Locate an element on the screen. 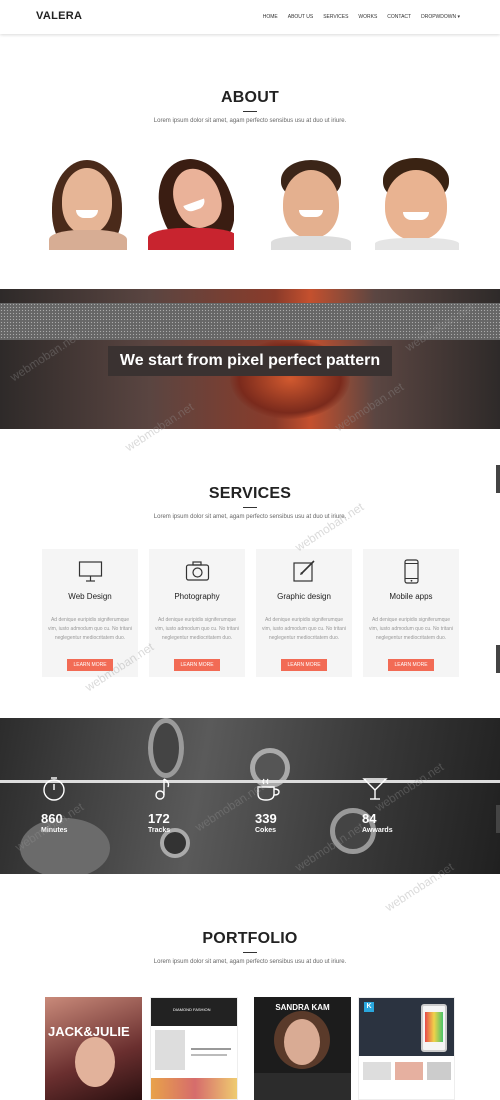  service-title: Mobile apps is located at coordinates (411, 596).